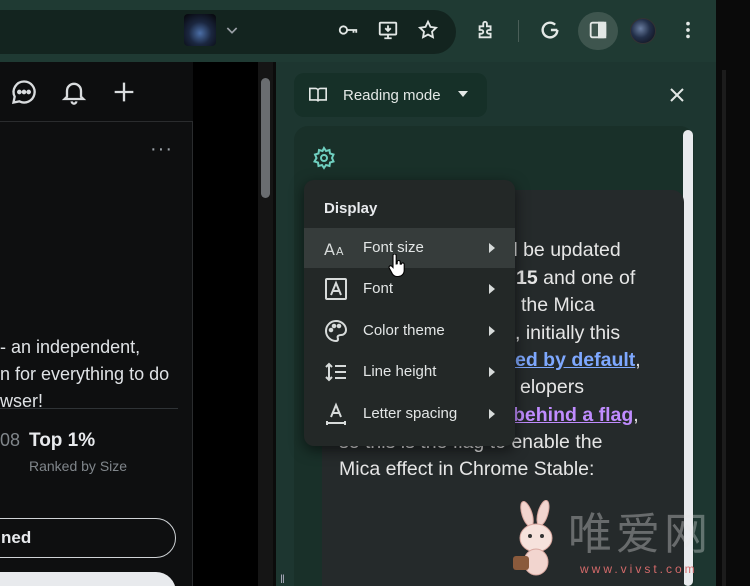 The width and height of the screenshot is (750, 586). What do you see at coordinates (428, 30) in the screenshot?
I see `star-icon` at bounding box center [428, 30].